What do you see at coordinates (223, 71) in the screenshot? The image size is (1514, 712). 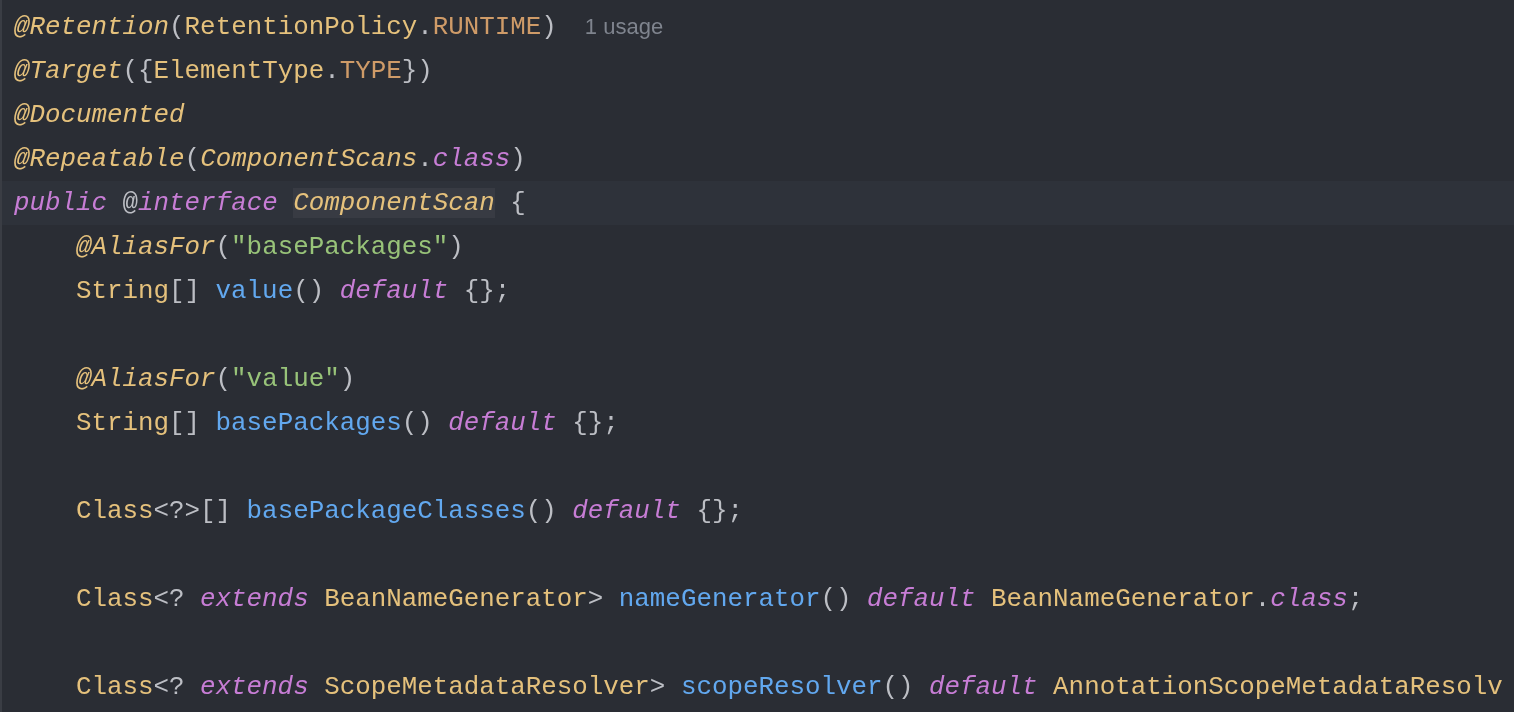 I see `code-line: @Target({ElementType.TYPE})` at bounding box center [223, 71].